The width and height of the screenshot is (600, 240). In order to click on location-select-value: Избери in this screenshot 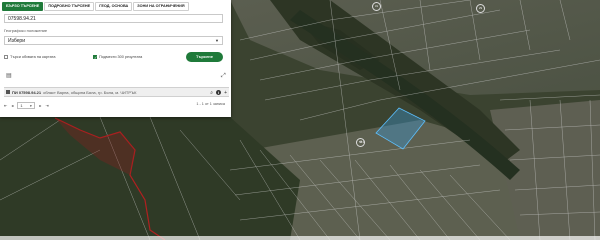, I will do `click(16, 41)`.